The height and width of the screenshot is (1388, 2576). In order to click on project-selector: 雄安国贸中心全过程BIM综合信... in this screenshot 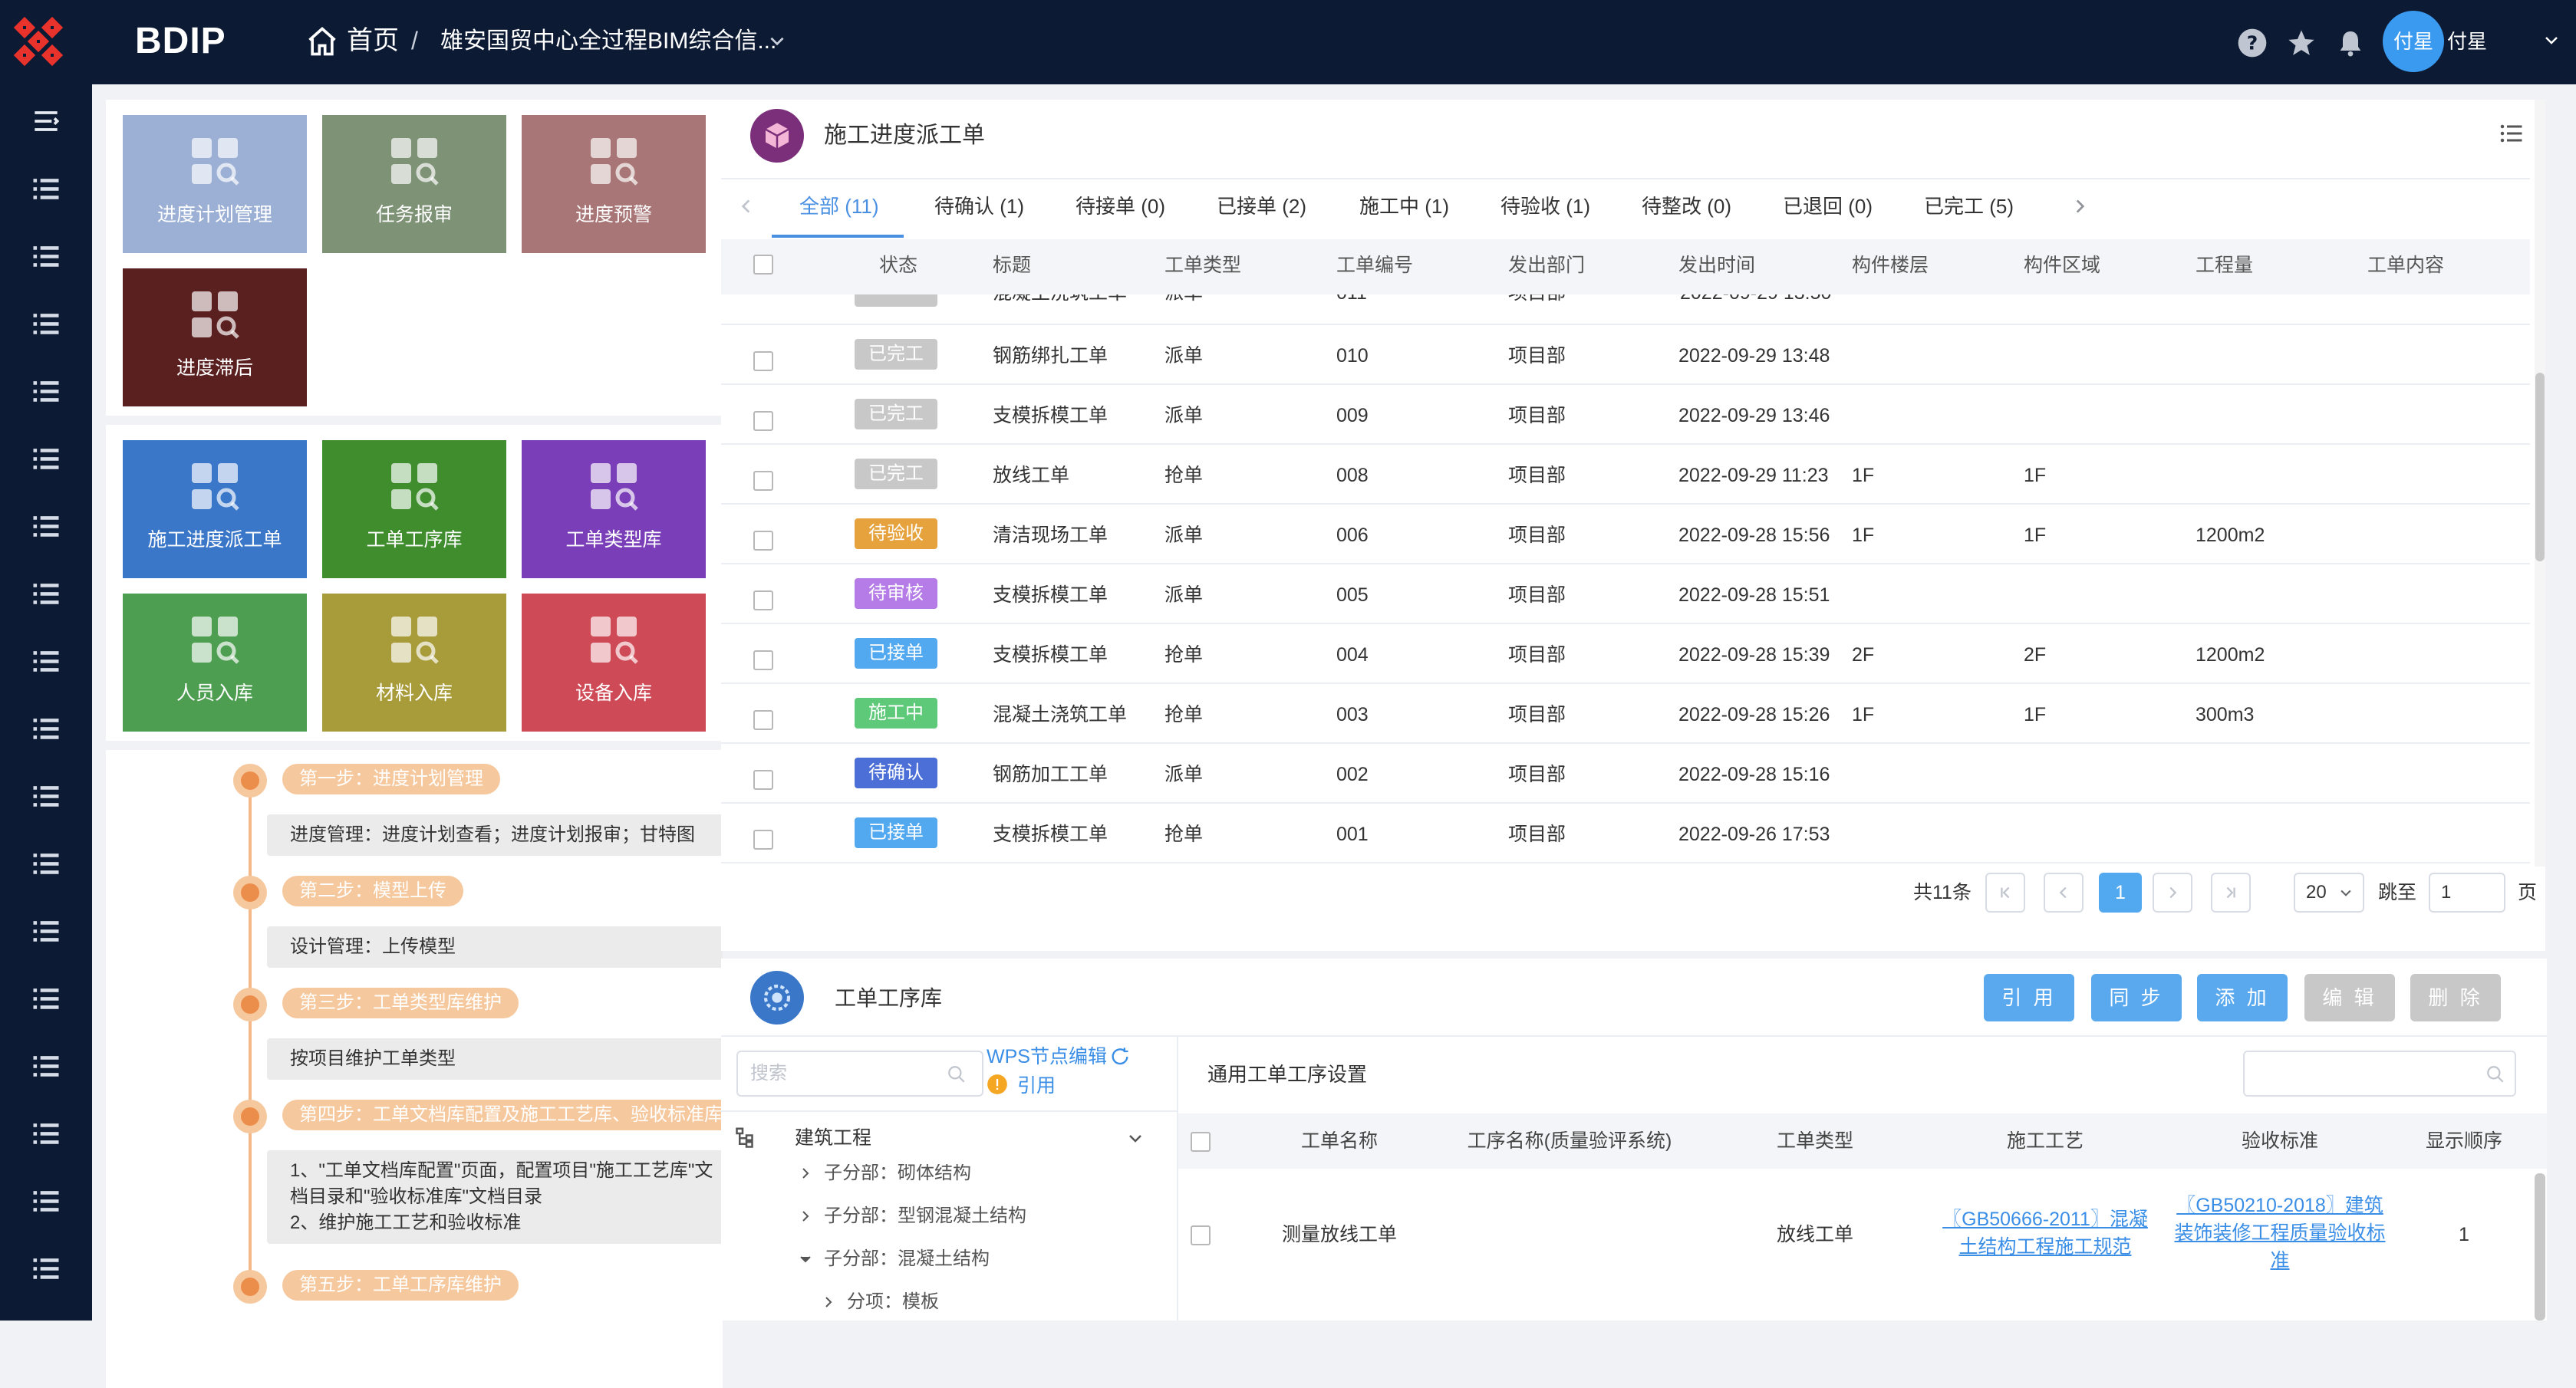, I will do `click(608, 41)`.